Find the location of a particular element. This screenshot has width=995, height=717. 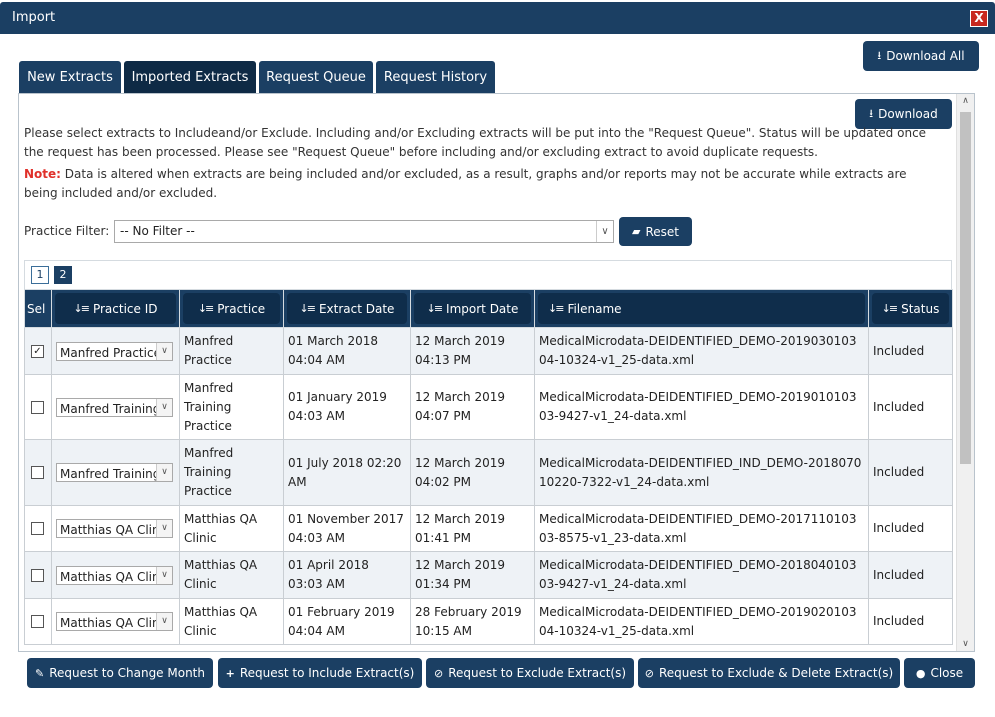

download-label: Download is located at coordinates (908, 114).